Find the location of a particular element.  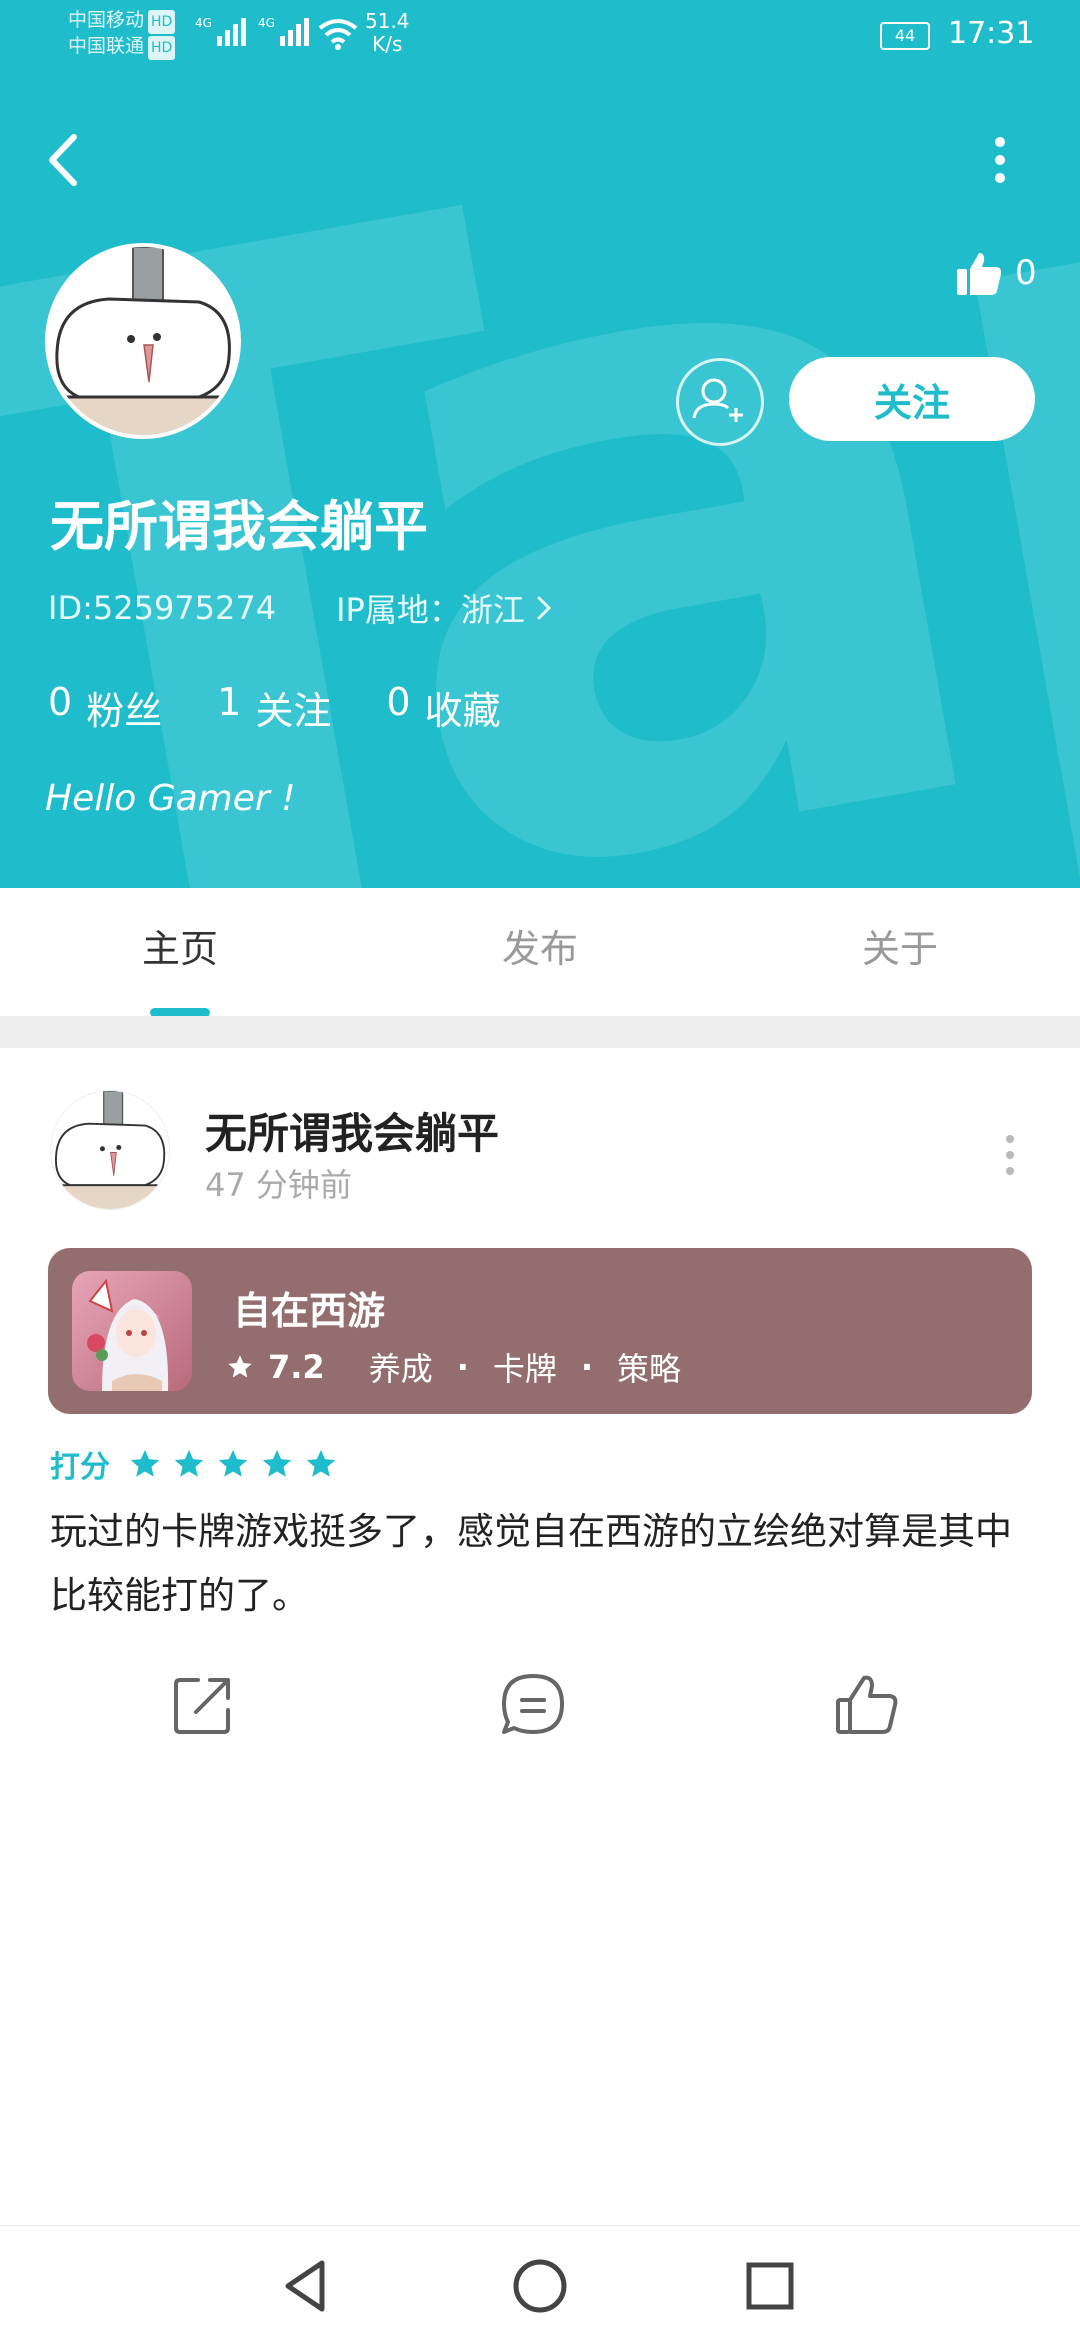

game-meta: 7.2 养成 · 卡牌 · 策略 is located at coordinates (453, 1367).